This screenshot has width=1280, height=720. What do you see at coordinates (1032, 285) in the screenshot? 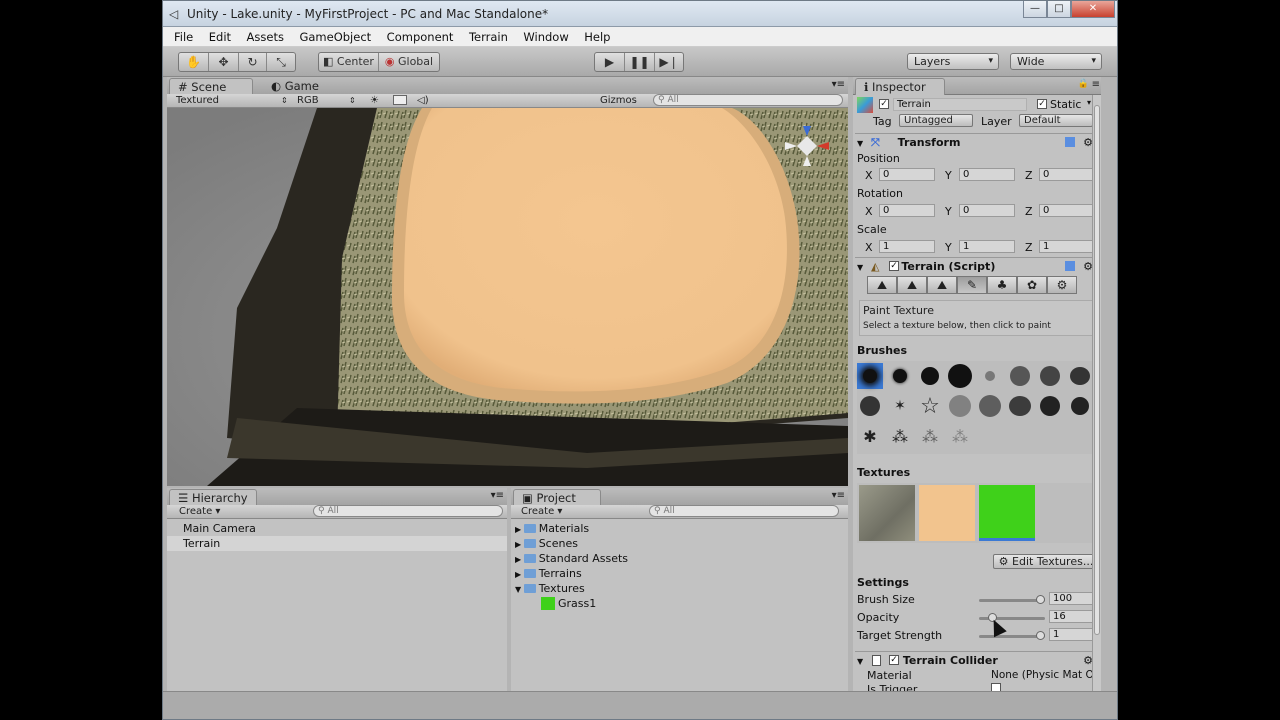
I see `paint-details-tool-icon: ✿` at bounding box center [1032, 285].